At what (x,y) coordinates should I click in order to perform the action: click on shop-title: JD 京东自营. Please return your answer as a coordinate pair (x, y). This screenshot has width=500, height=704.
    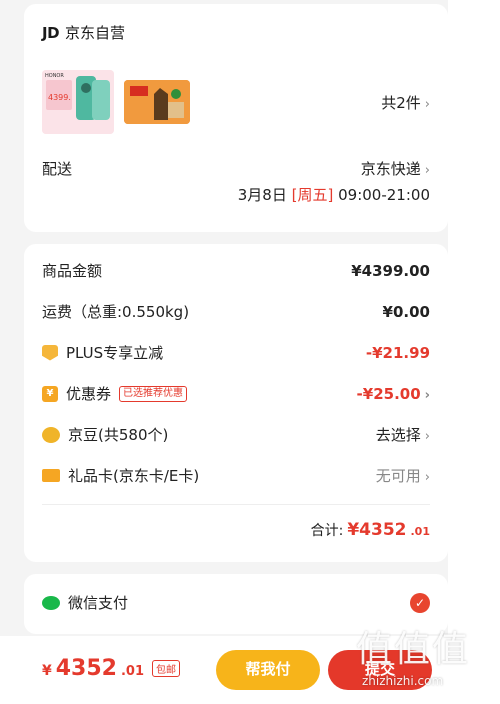
    Looking at the image, I should click on (83, 32).